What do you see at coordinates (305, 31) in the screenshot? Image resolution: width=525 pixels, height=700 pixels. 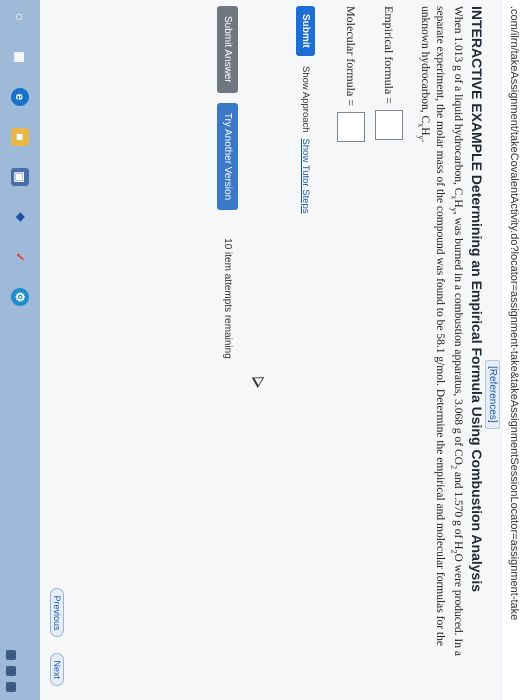 I see `submit-button: Submit` at bounding box center [305, 31].